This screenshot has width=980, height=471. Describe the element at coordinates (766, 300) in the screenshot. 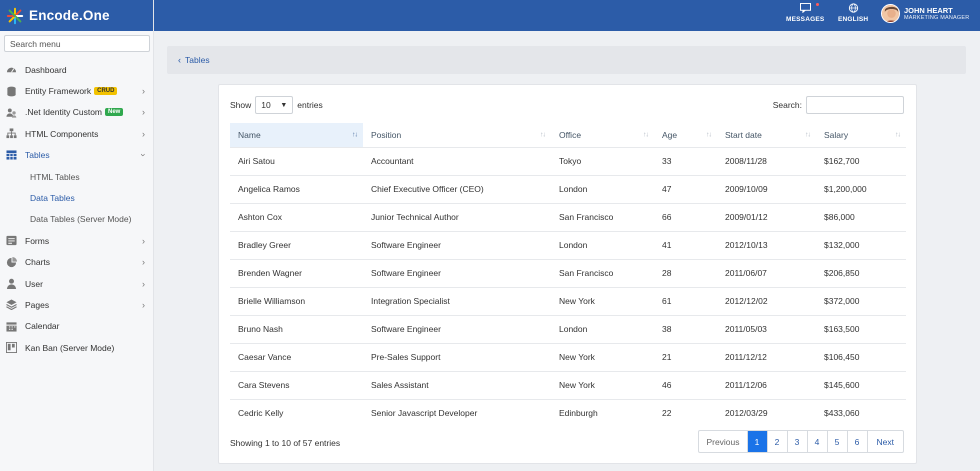

I see `cell-start-date: 2012/12/02` at that location.